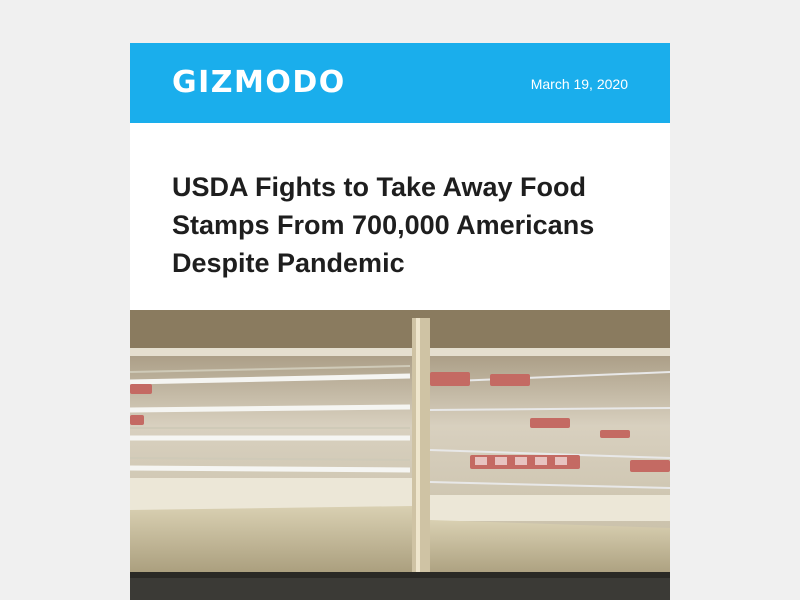  Describe the element at coordinates (259, 83) in the screenshot. I see `gizmodo-logo: GIZMODO` at that location.